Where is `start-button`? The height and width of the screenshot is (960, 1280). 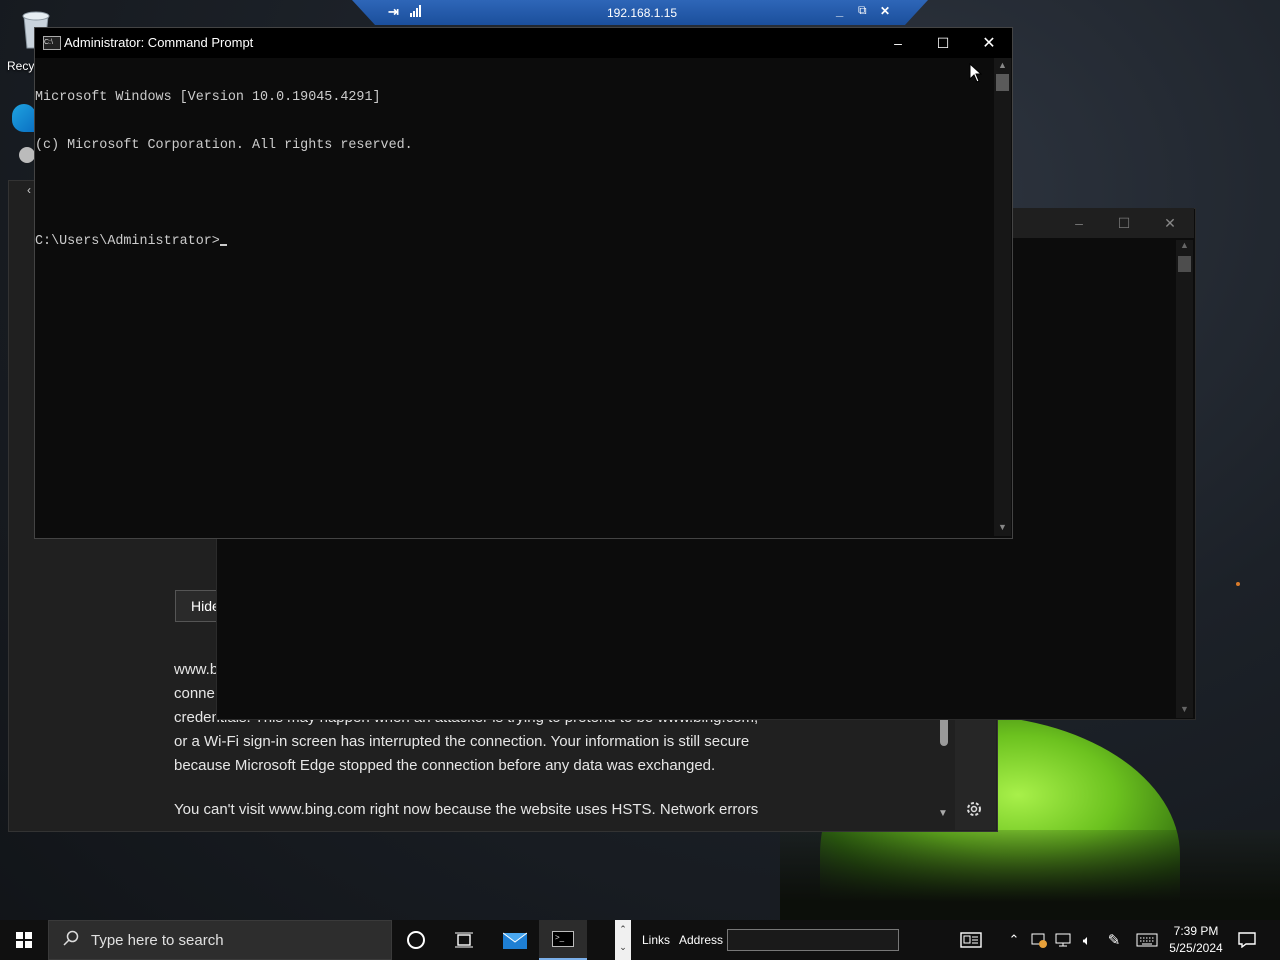
start-button is located at coordinates (24, 940).